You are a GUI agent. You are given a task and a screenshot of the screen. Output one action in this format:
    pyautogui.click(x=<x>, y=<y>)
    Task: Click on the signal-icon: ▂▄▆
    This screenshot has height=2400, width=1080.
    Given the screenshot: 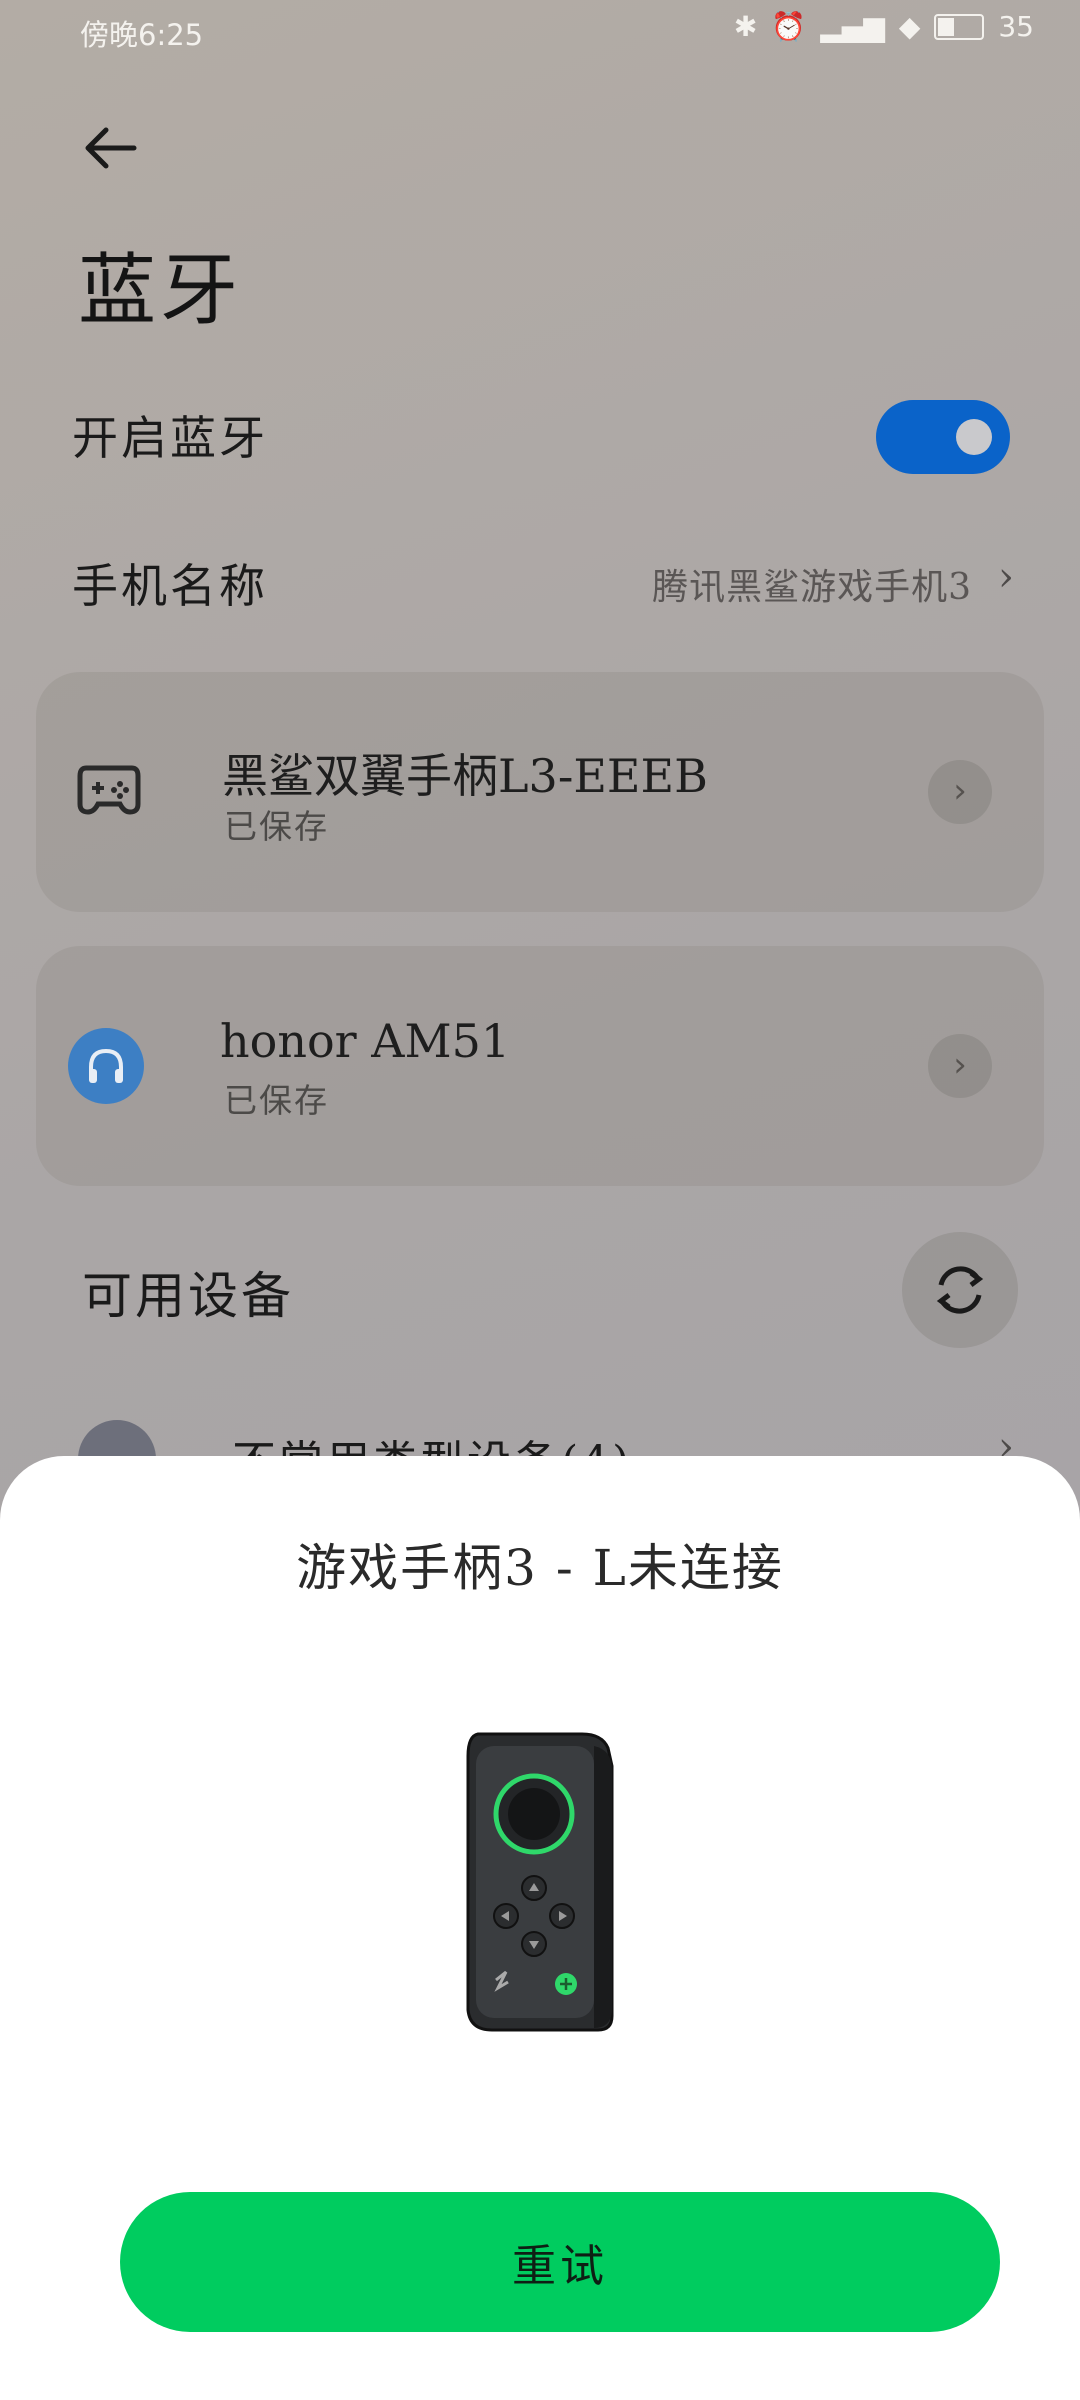 What is the action you would take?
    pyautogui.click(x=852, y=26)
    